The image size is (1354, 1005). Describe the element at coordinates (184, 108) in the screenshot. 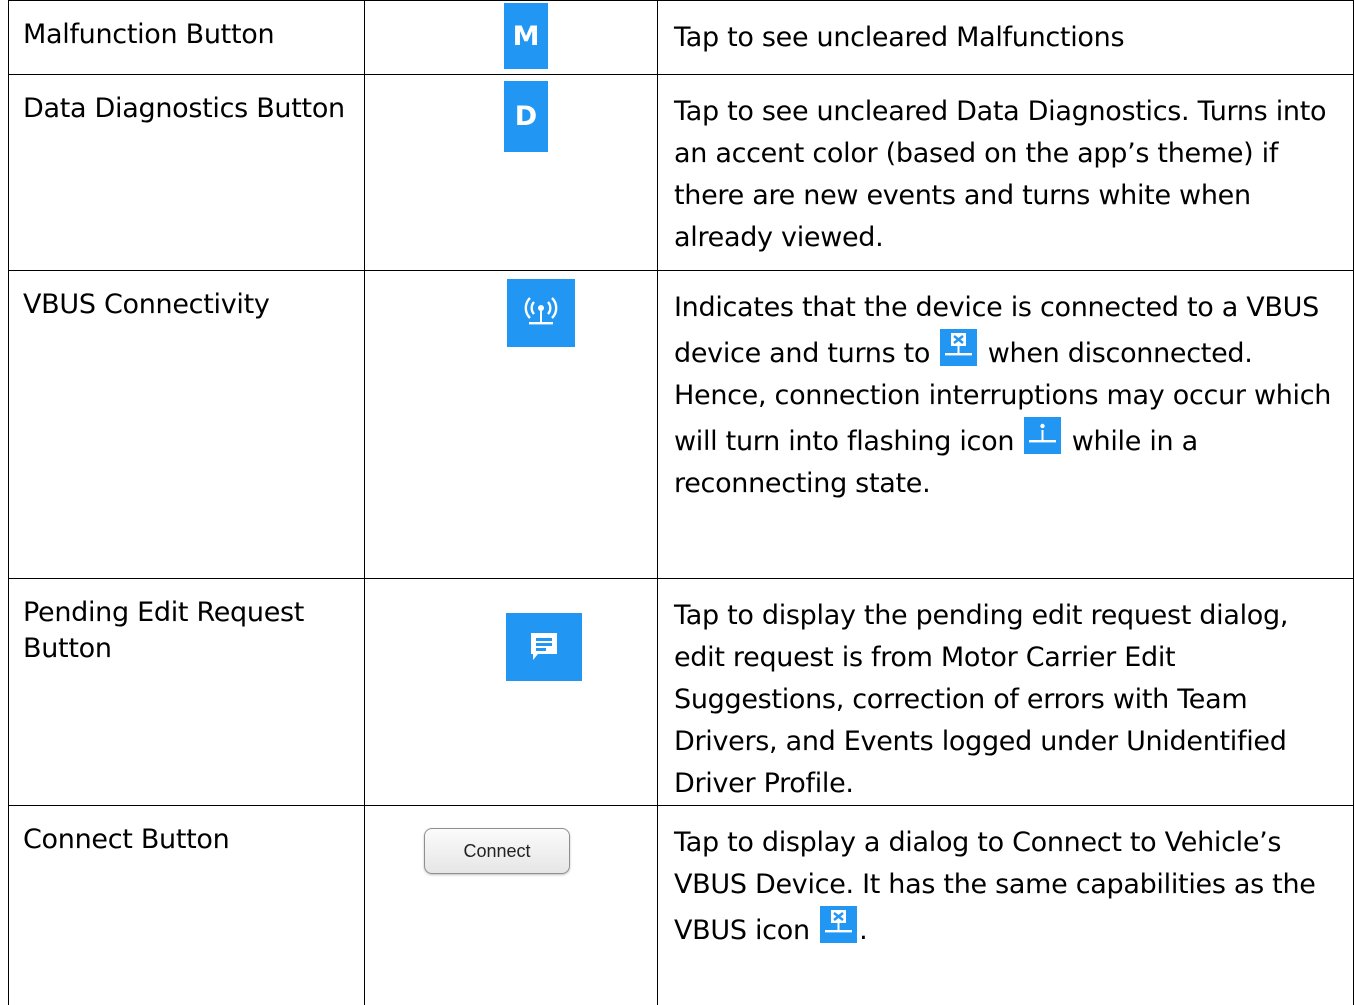

I see `row-name: Data Diagnostics Button` at that location.